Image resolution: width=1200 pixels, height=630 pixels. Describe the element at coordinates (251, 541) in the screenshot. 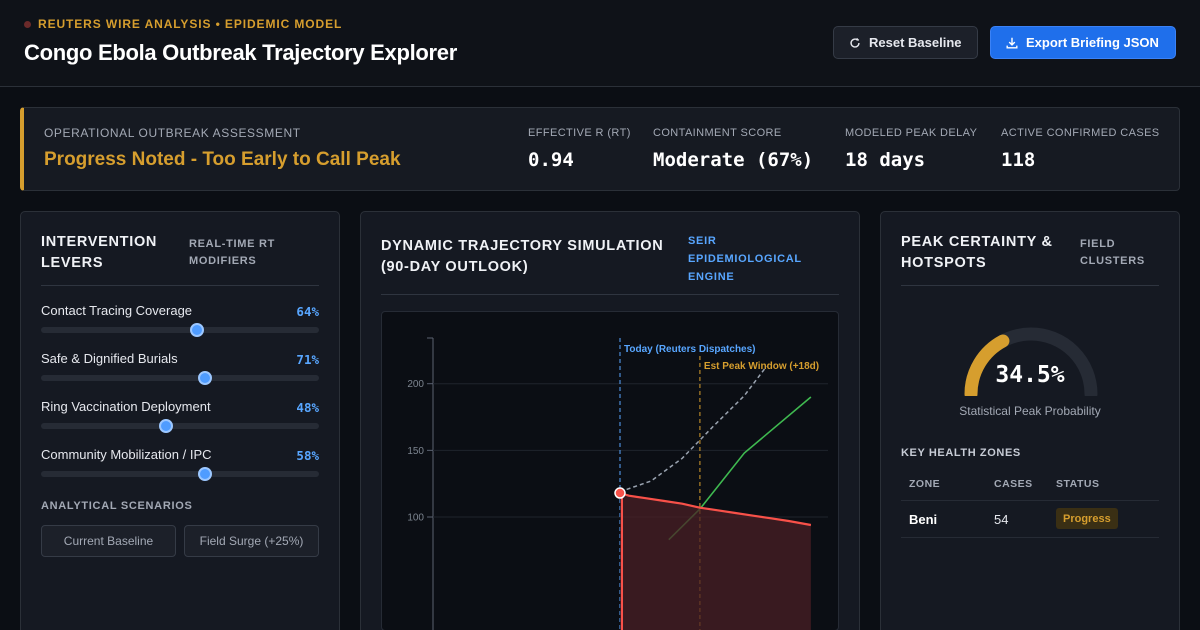

I see `scenario-field-surge-button: Field Surge (+25%)` at that location.